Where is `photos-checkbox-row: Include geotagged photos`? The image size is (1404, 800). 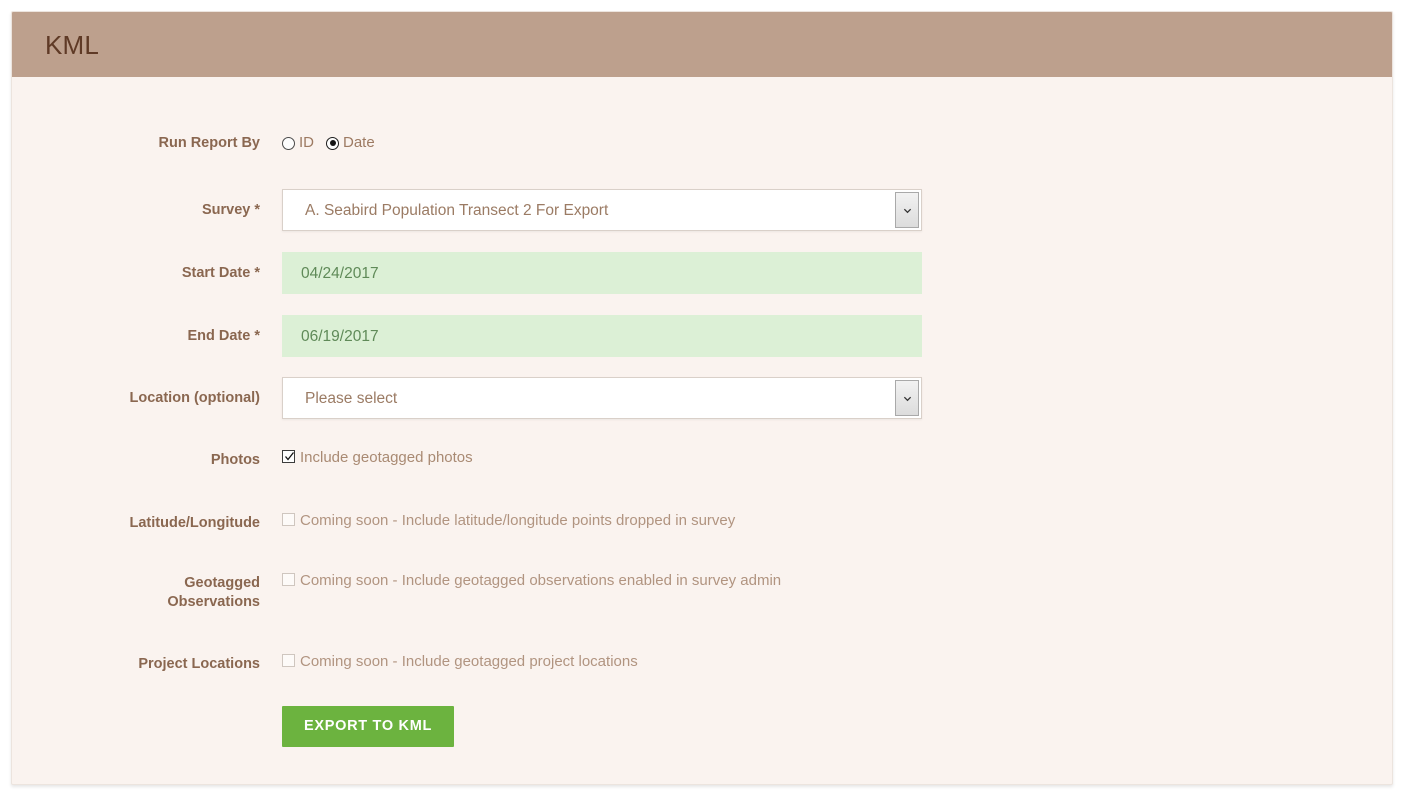
photos-checkbox-row: Include geotagged photos is located at coordinates (377, 458).